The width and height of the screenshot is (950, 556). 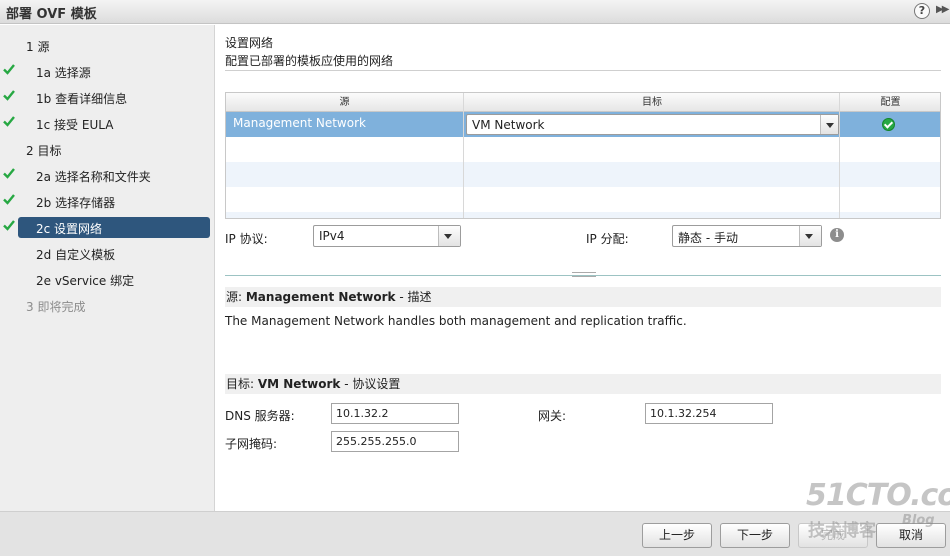 What do you see at coordinates (475, 533) in the screenshot?
I see `wizard-footer: 上一步 下一步 完成 取消` at bounding box center [475, 533].